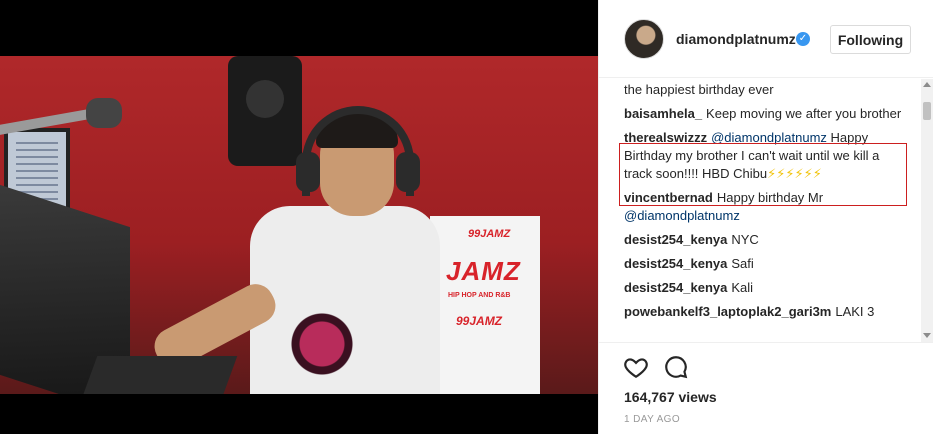 The width and height of the screenshot is (933, 434). What do you see at coordinates (160, 375) in the screenshot?
I see `dj-console` at bounding box center [160, 375].